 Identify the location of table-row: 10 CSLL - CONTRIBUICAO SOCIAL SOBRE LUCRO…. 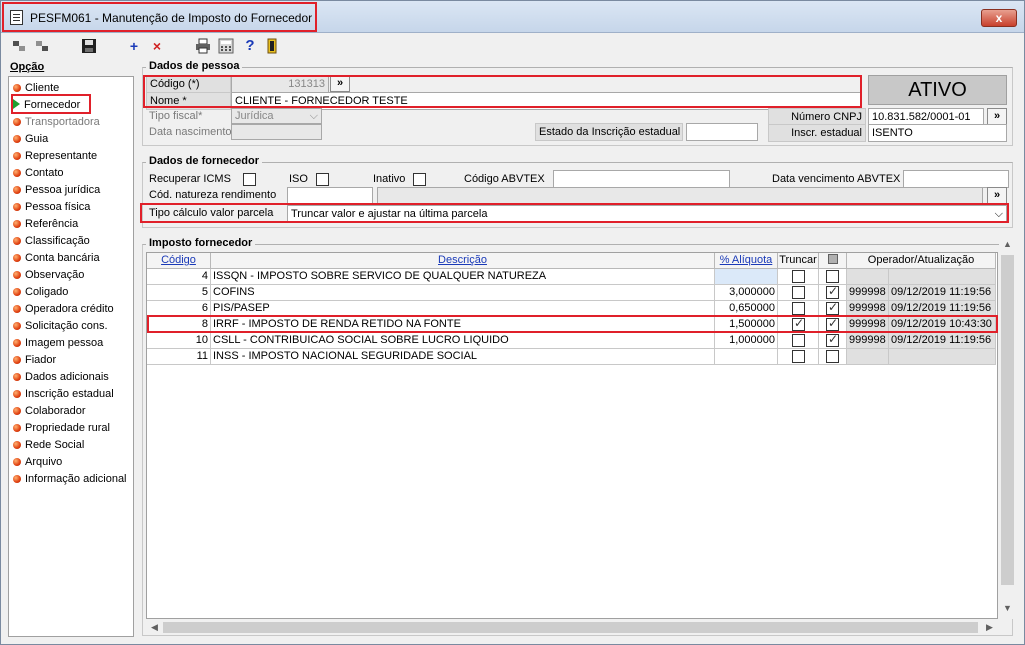
(572, 341).